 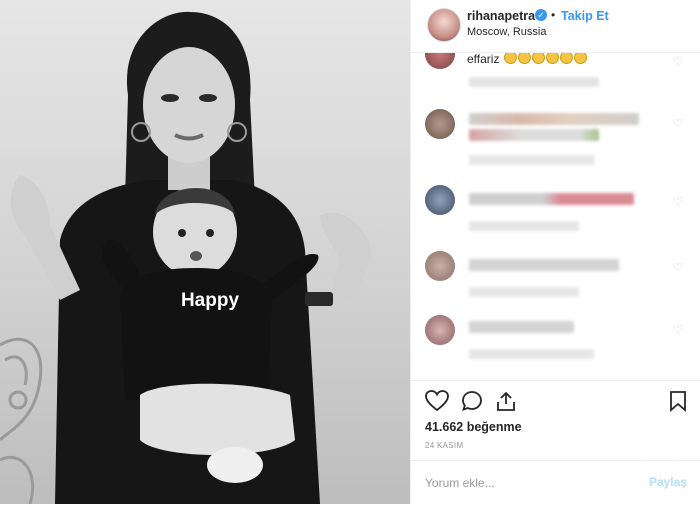 I want to click on author-avatar, so click(x=444, y=25).